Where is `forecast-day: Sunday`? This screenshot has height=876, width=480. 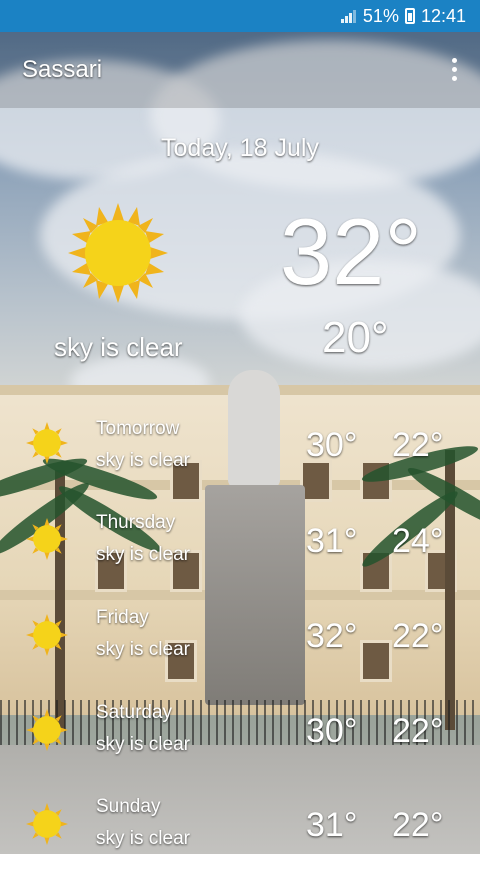 forecast-day: Sunday is located at coordinates (128, 806).